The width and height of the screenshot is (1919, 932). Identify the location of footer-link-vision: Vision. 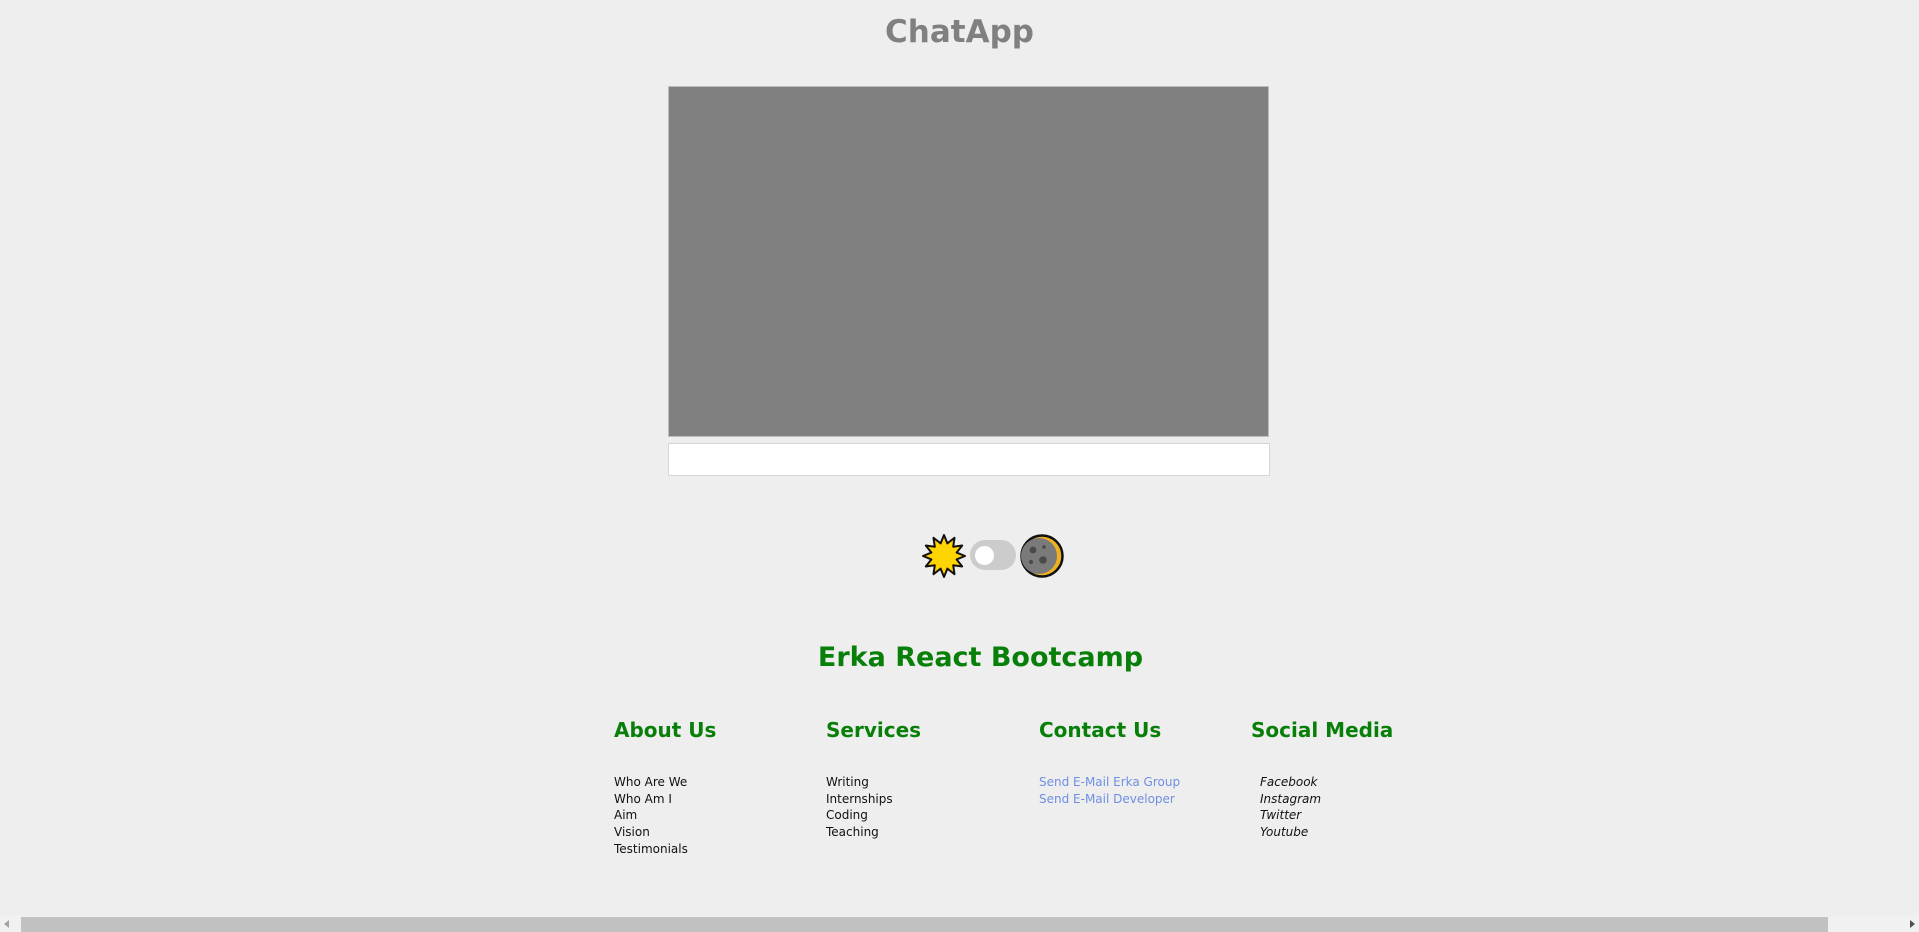
(632, 832).